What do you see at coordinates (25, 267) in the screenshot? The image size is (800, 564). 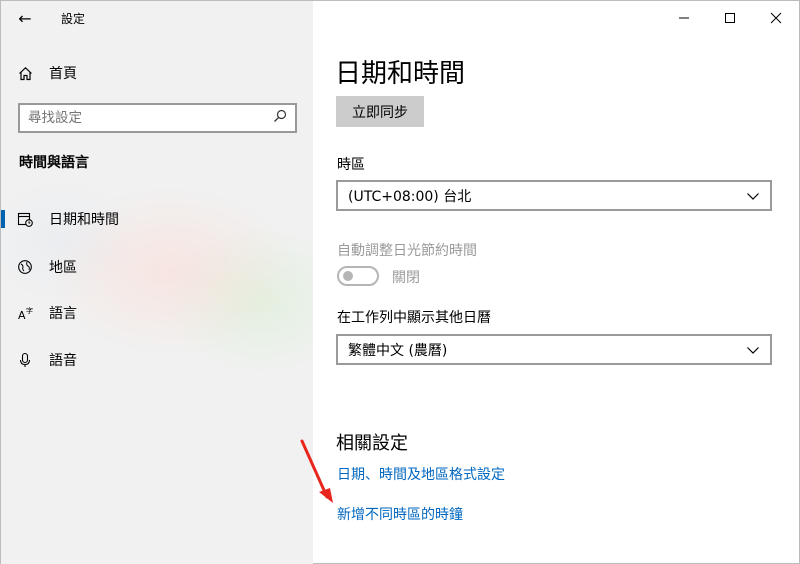 I see `region-icon` at bounding box center [25, 267].